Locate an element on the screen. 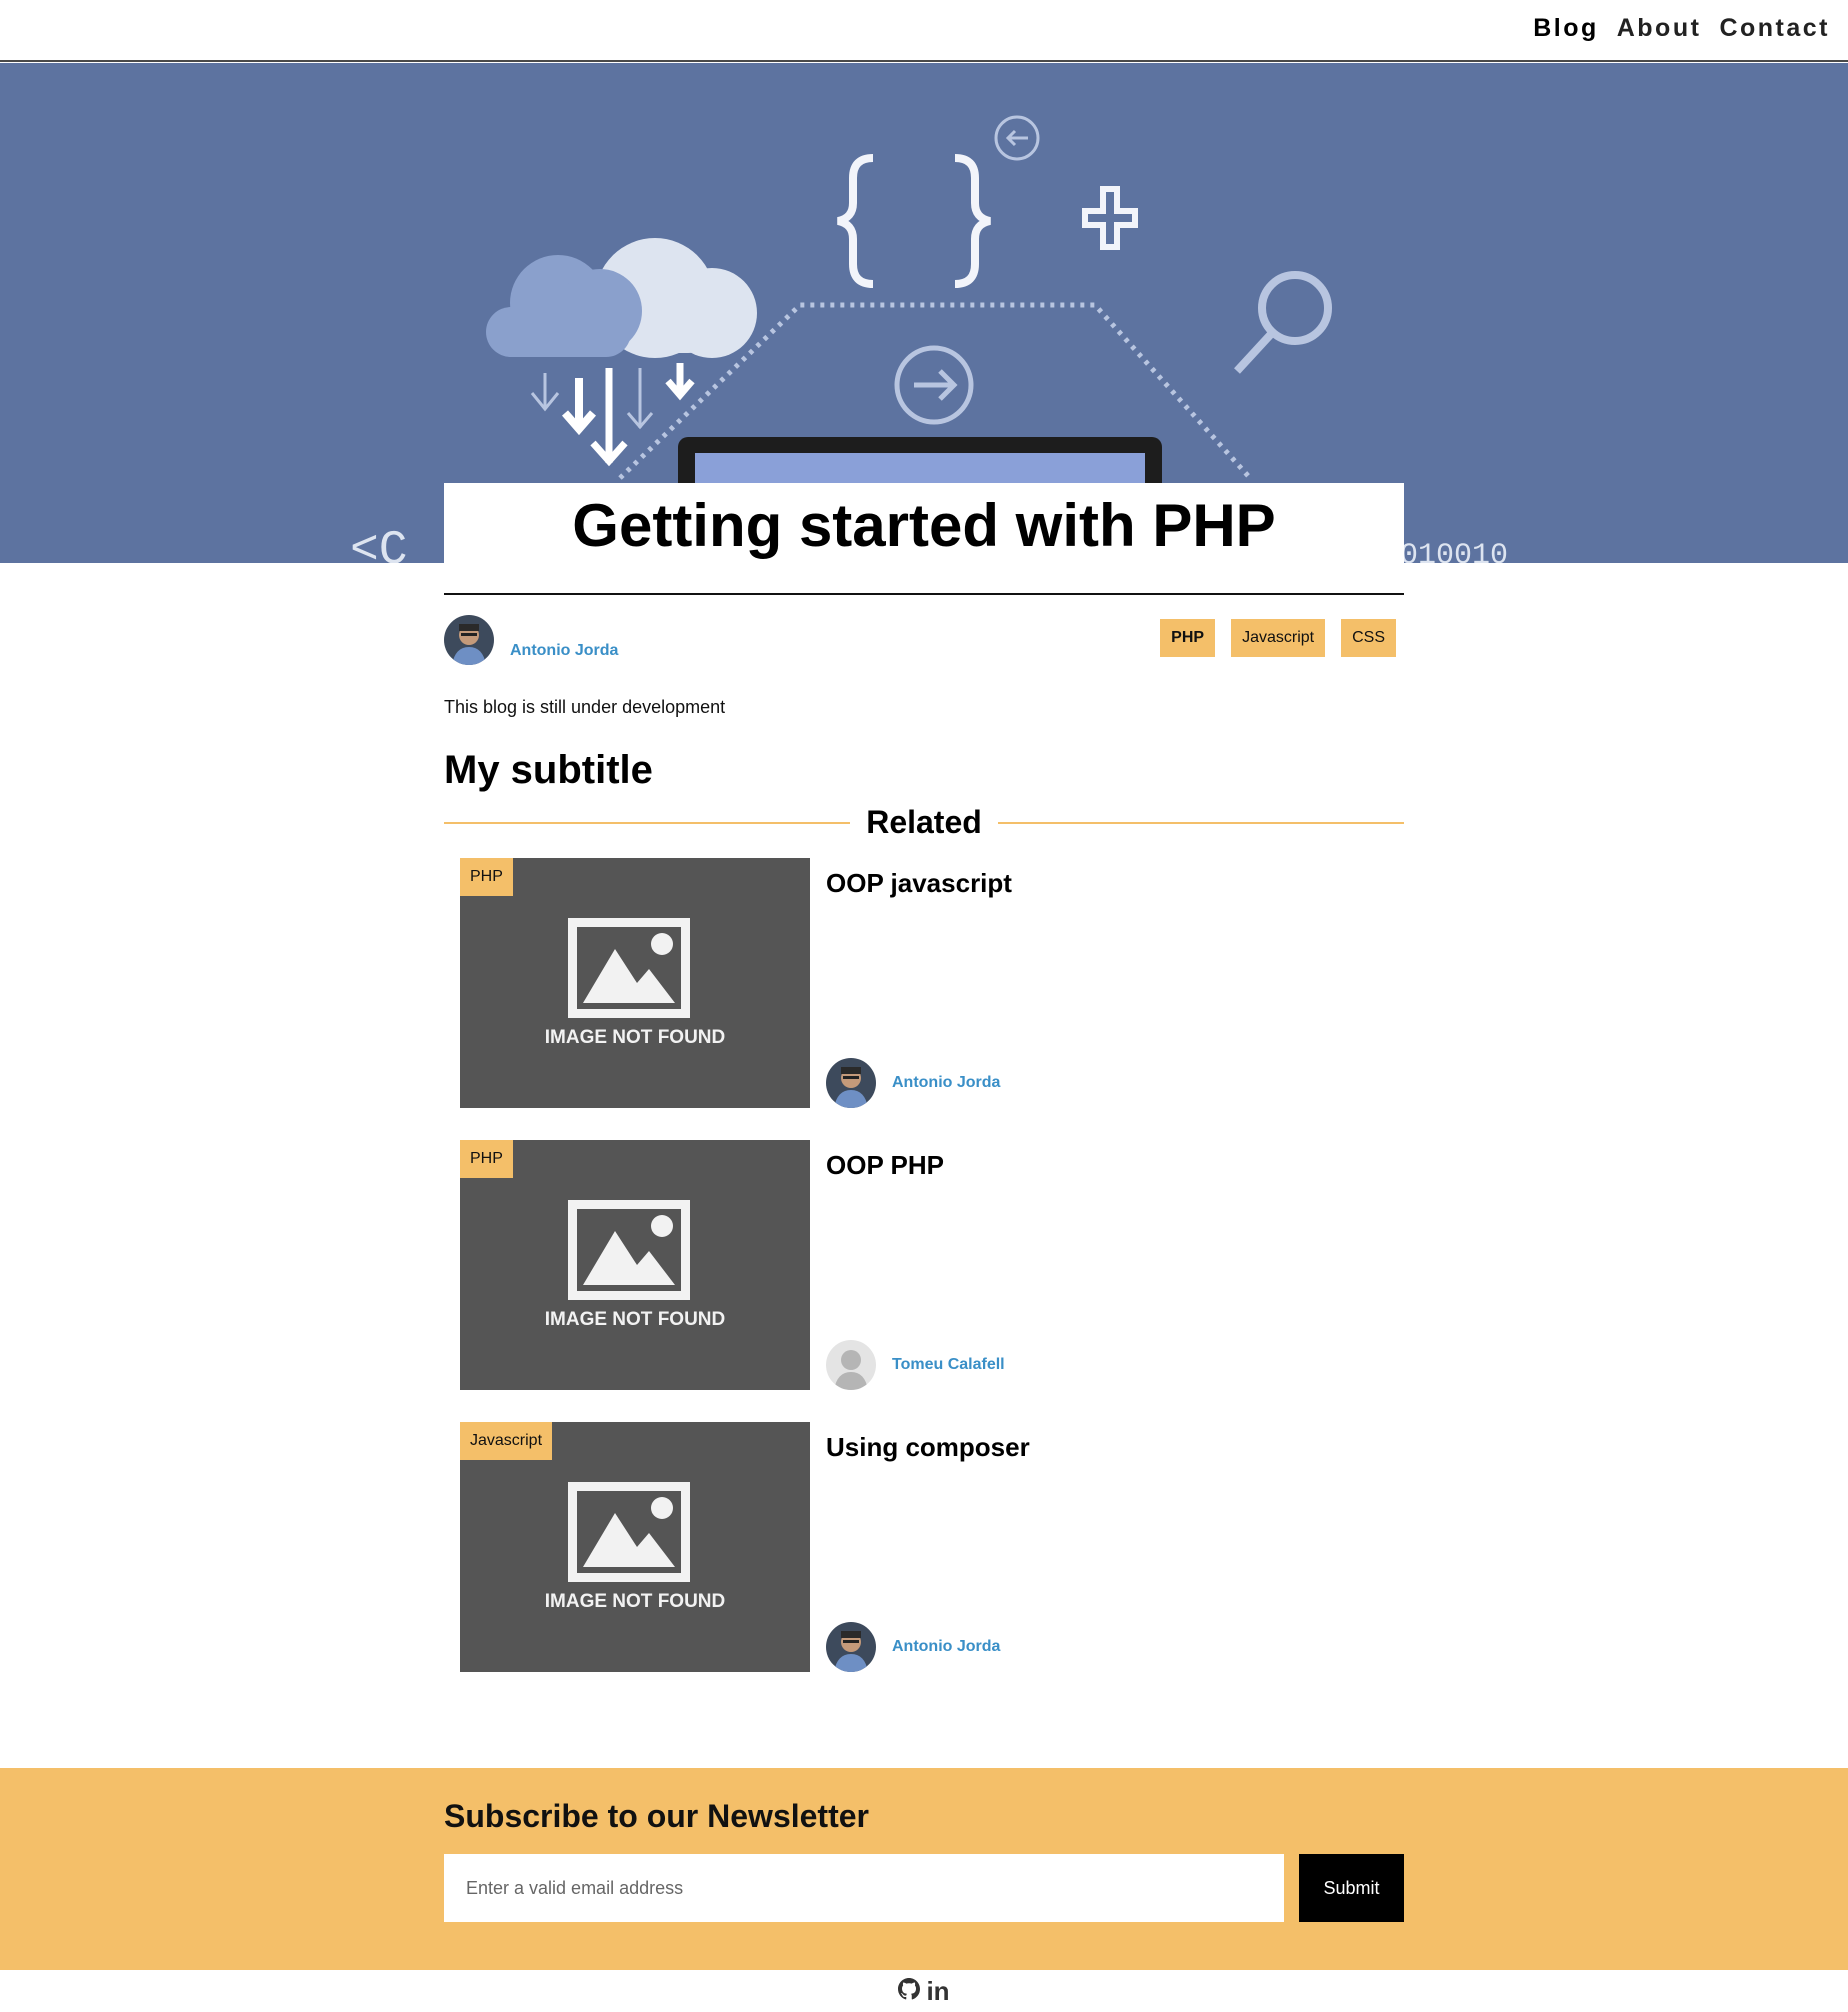 The width and height of the screenshot is (1848, 2012). post-subtitle: My subtitle is located at coordinates (548, 770).